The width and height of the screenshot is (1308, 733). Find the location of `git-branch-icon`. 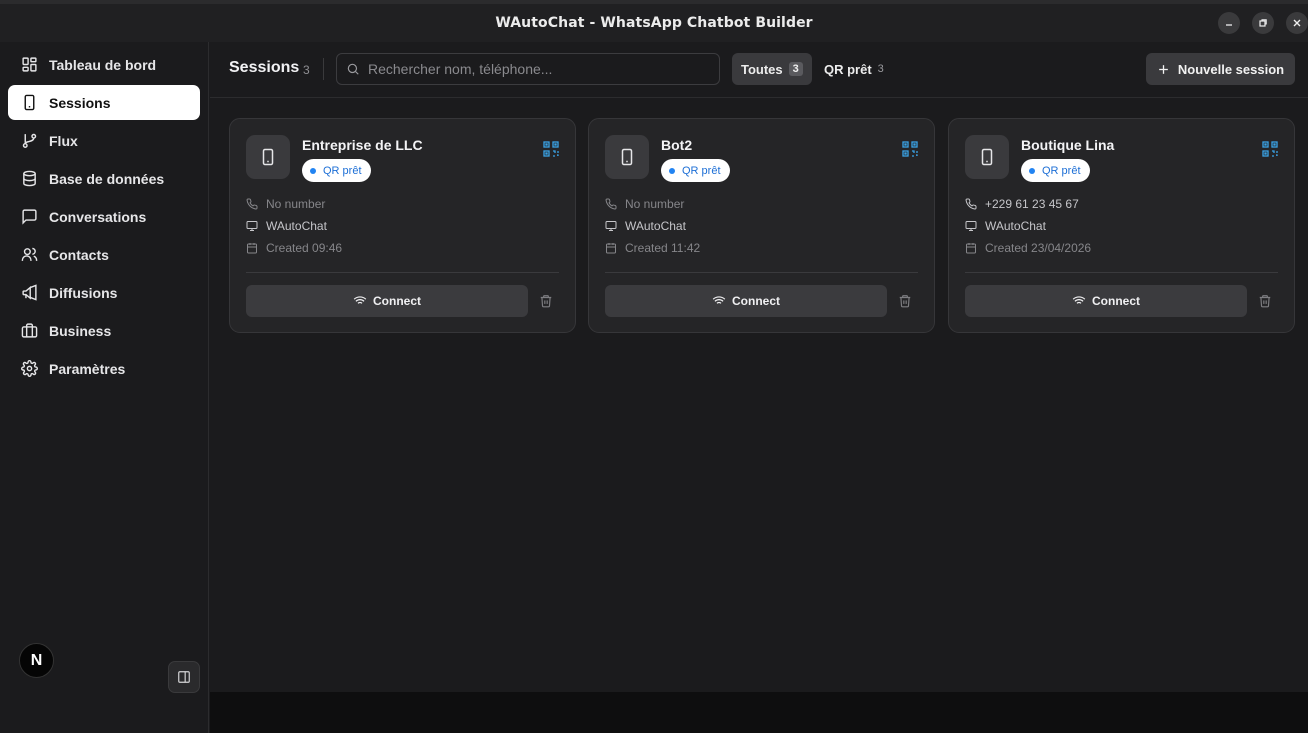

git-branch-icon is located at coordinates (29, 141).